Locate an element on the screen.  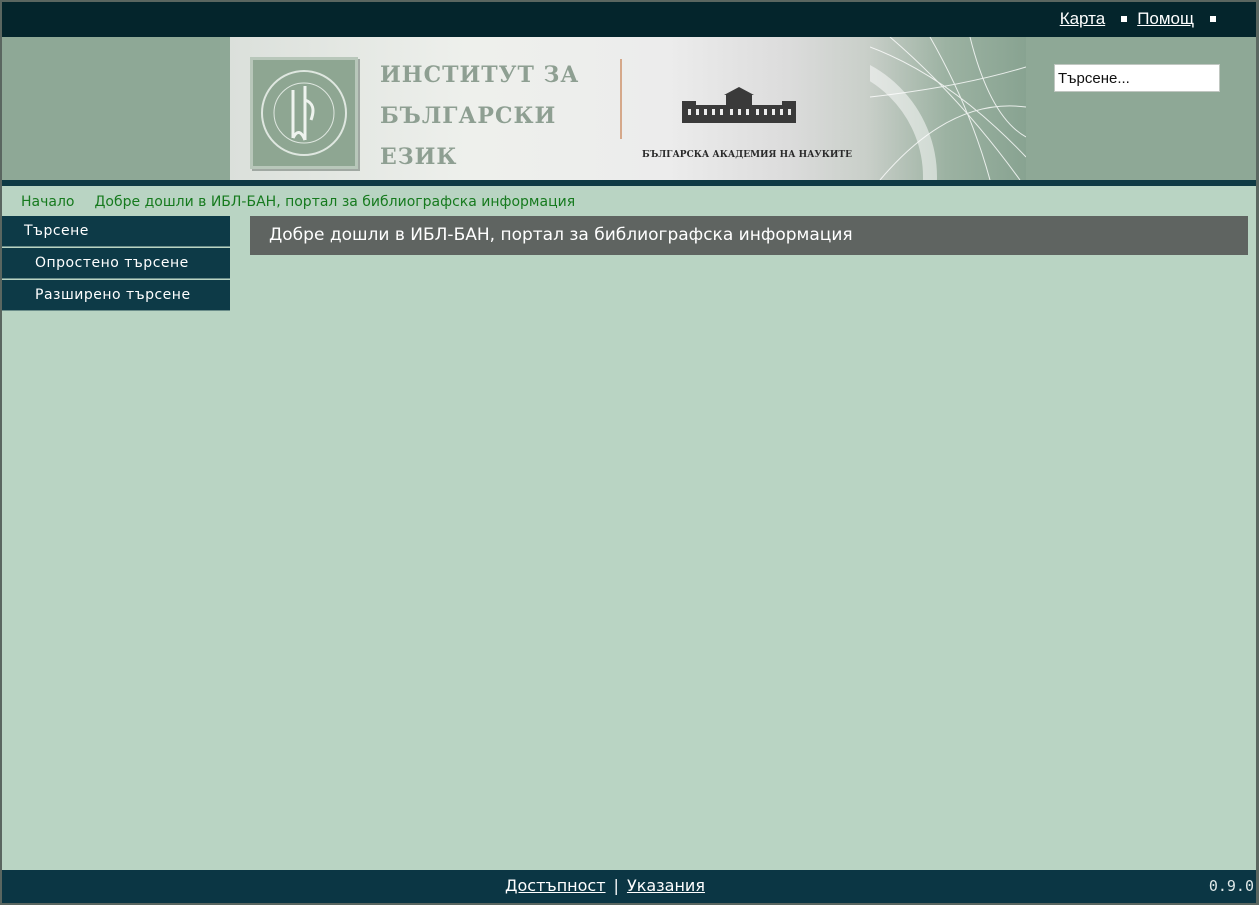
title-line: ИНСТИТУТ ЗА is located at coordinates (480, 75).